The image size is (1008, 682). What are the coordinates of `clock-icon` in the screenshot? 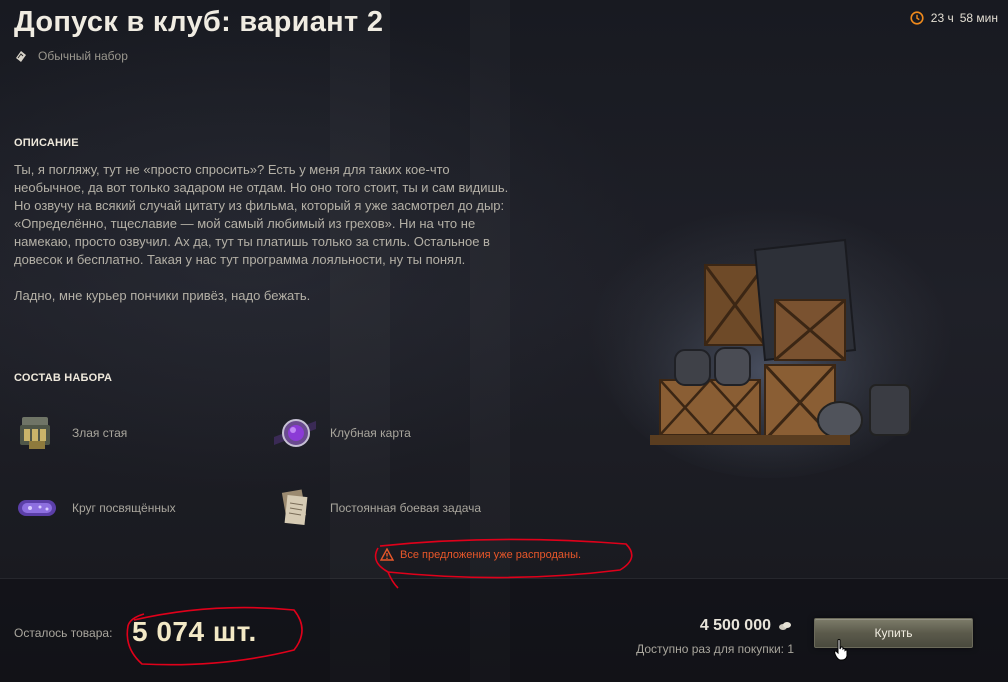 It's located at (917, 18).